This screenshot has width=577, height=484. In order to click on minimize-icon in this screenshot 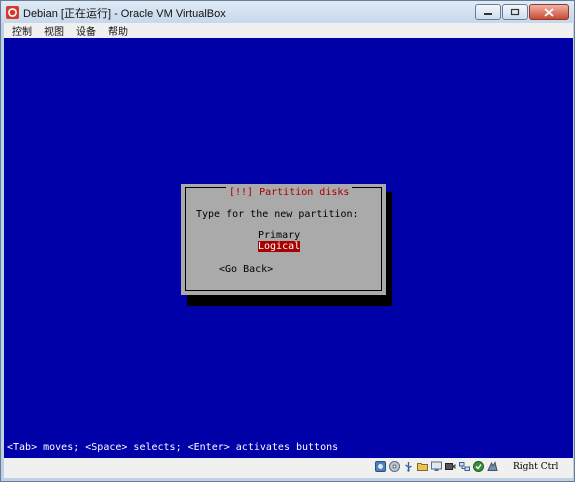, I will do `click(488, 14)`.